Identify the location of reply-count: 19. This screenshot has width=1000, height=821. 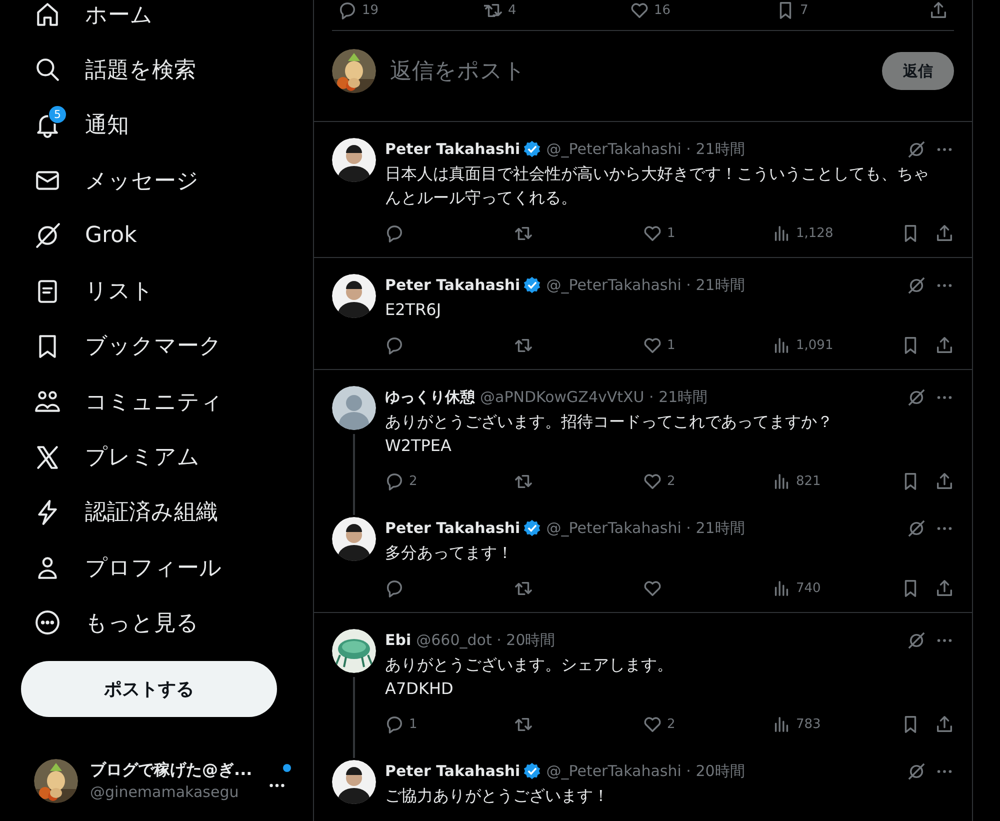
(370, 10).